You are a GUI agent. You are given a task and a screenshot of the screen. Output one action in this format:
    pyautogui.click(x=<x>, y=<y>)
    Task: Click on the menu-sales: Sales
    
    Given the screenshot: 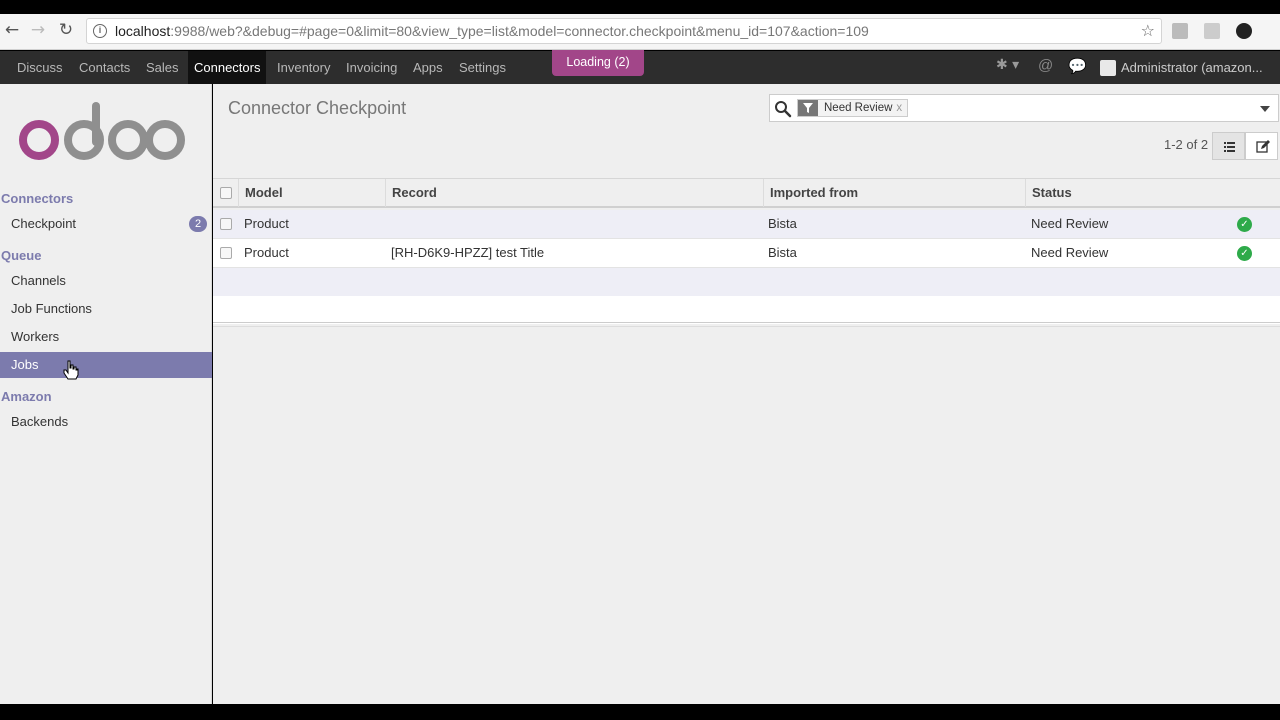 What is the action you would take?
    pyautogui.click(x=162, y=67)
    